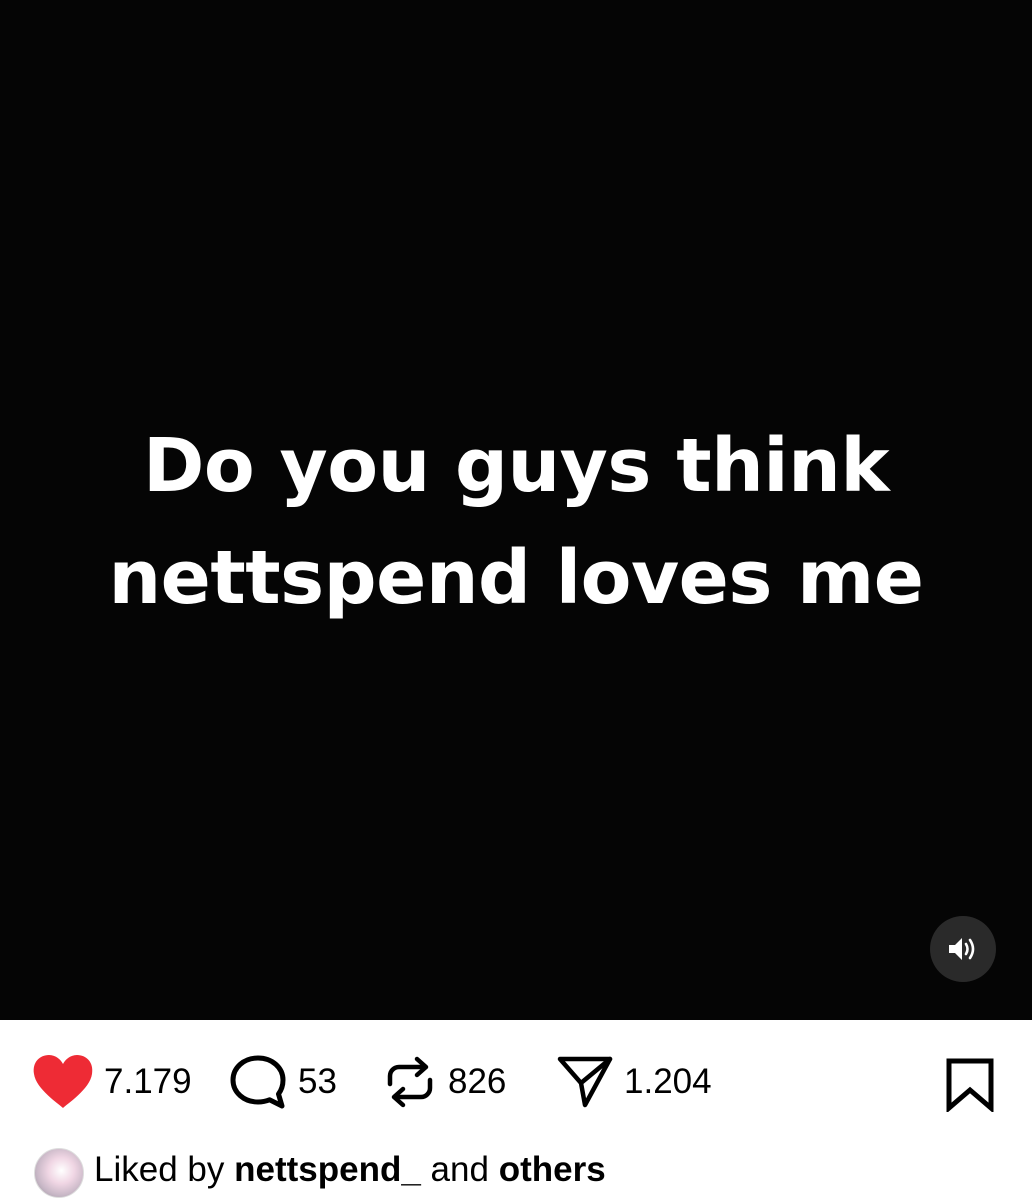 The width and height of the screenshot is (1032, 1200). I want to click on action-bar: 7.179 53 826 1.204, so click(516, 1082).